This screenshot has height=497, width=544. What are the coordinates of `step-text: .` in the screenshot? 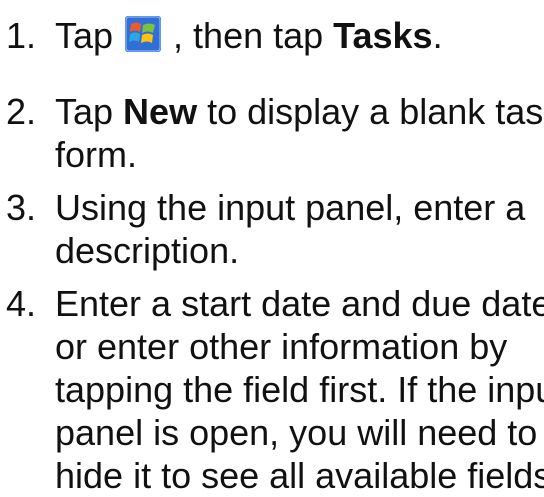 It's located at (437, 35).